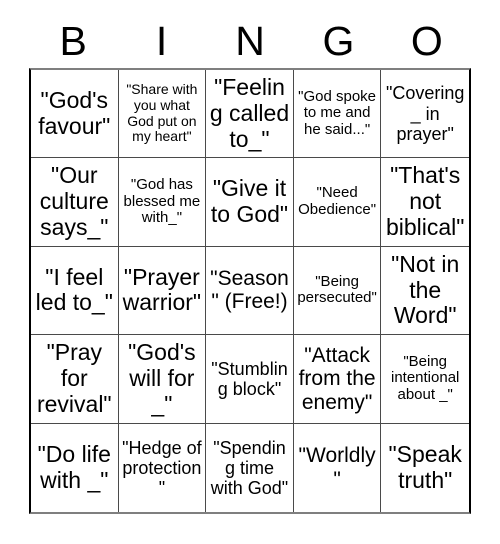 The image size is (500, 544). I want to click on bingo-cell-text: "Speak truth", so click(425, 467).